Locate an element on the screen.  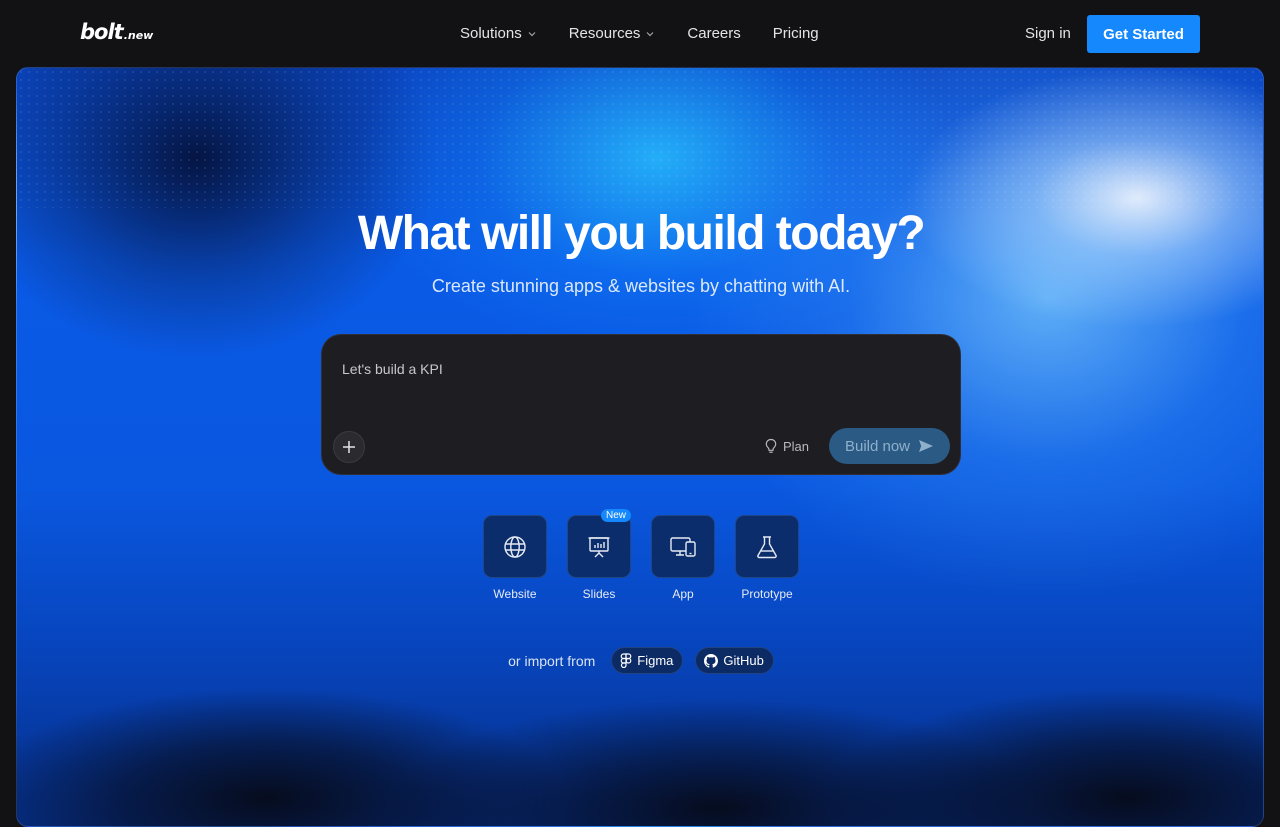
sign-in-link: Sign in is located at coordinates (1048, 33).